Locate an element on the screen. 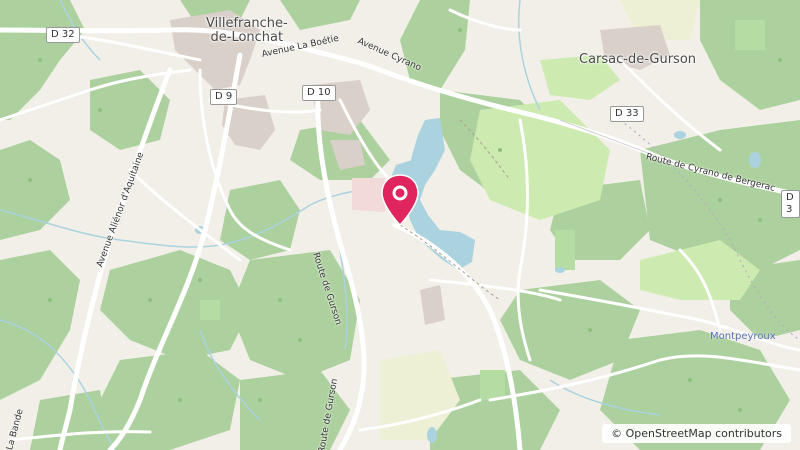 The height and width of the screenshot is (450, 800). town-label-villefranche-line1: Villefranche- is located at coordinates (247, 23).